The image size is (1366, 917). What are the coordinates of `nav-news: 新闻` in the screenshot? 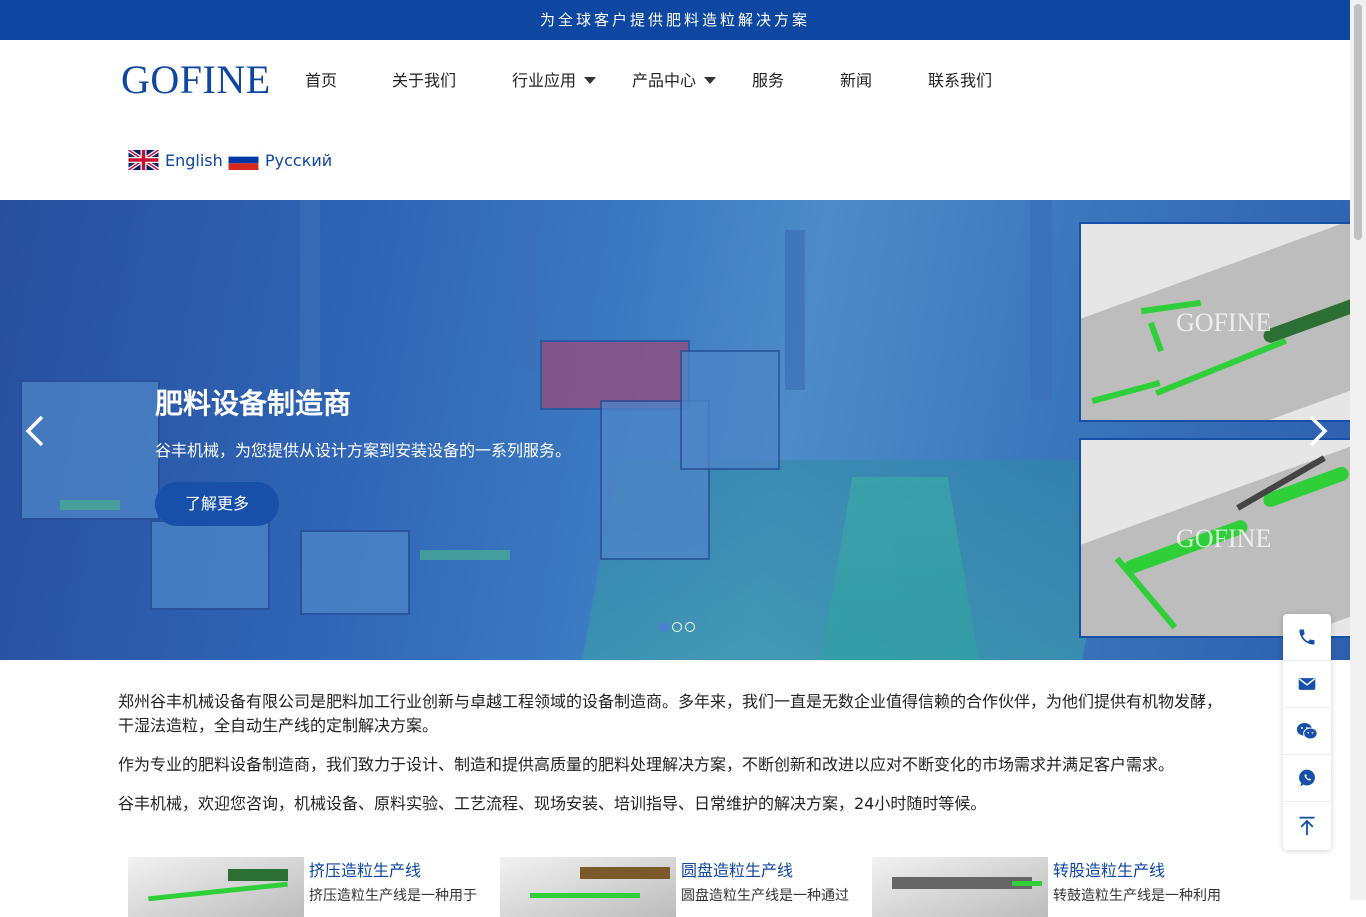 It's located at (856, 79).